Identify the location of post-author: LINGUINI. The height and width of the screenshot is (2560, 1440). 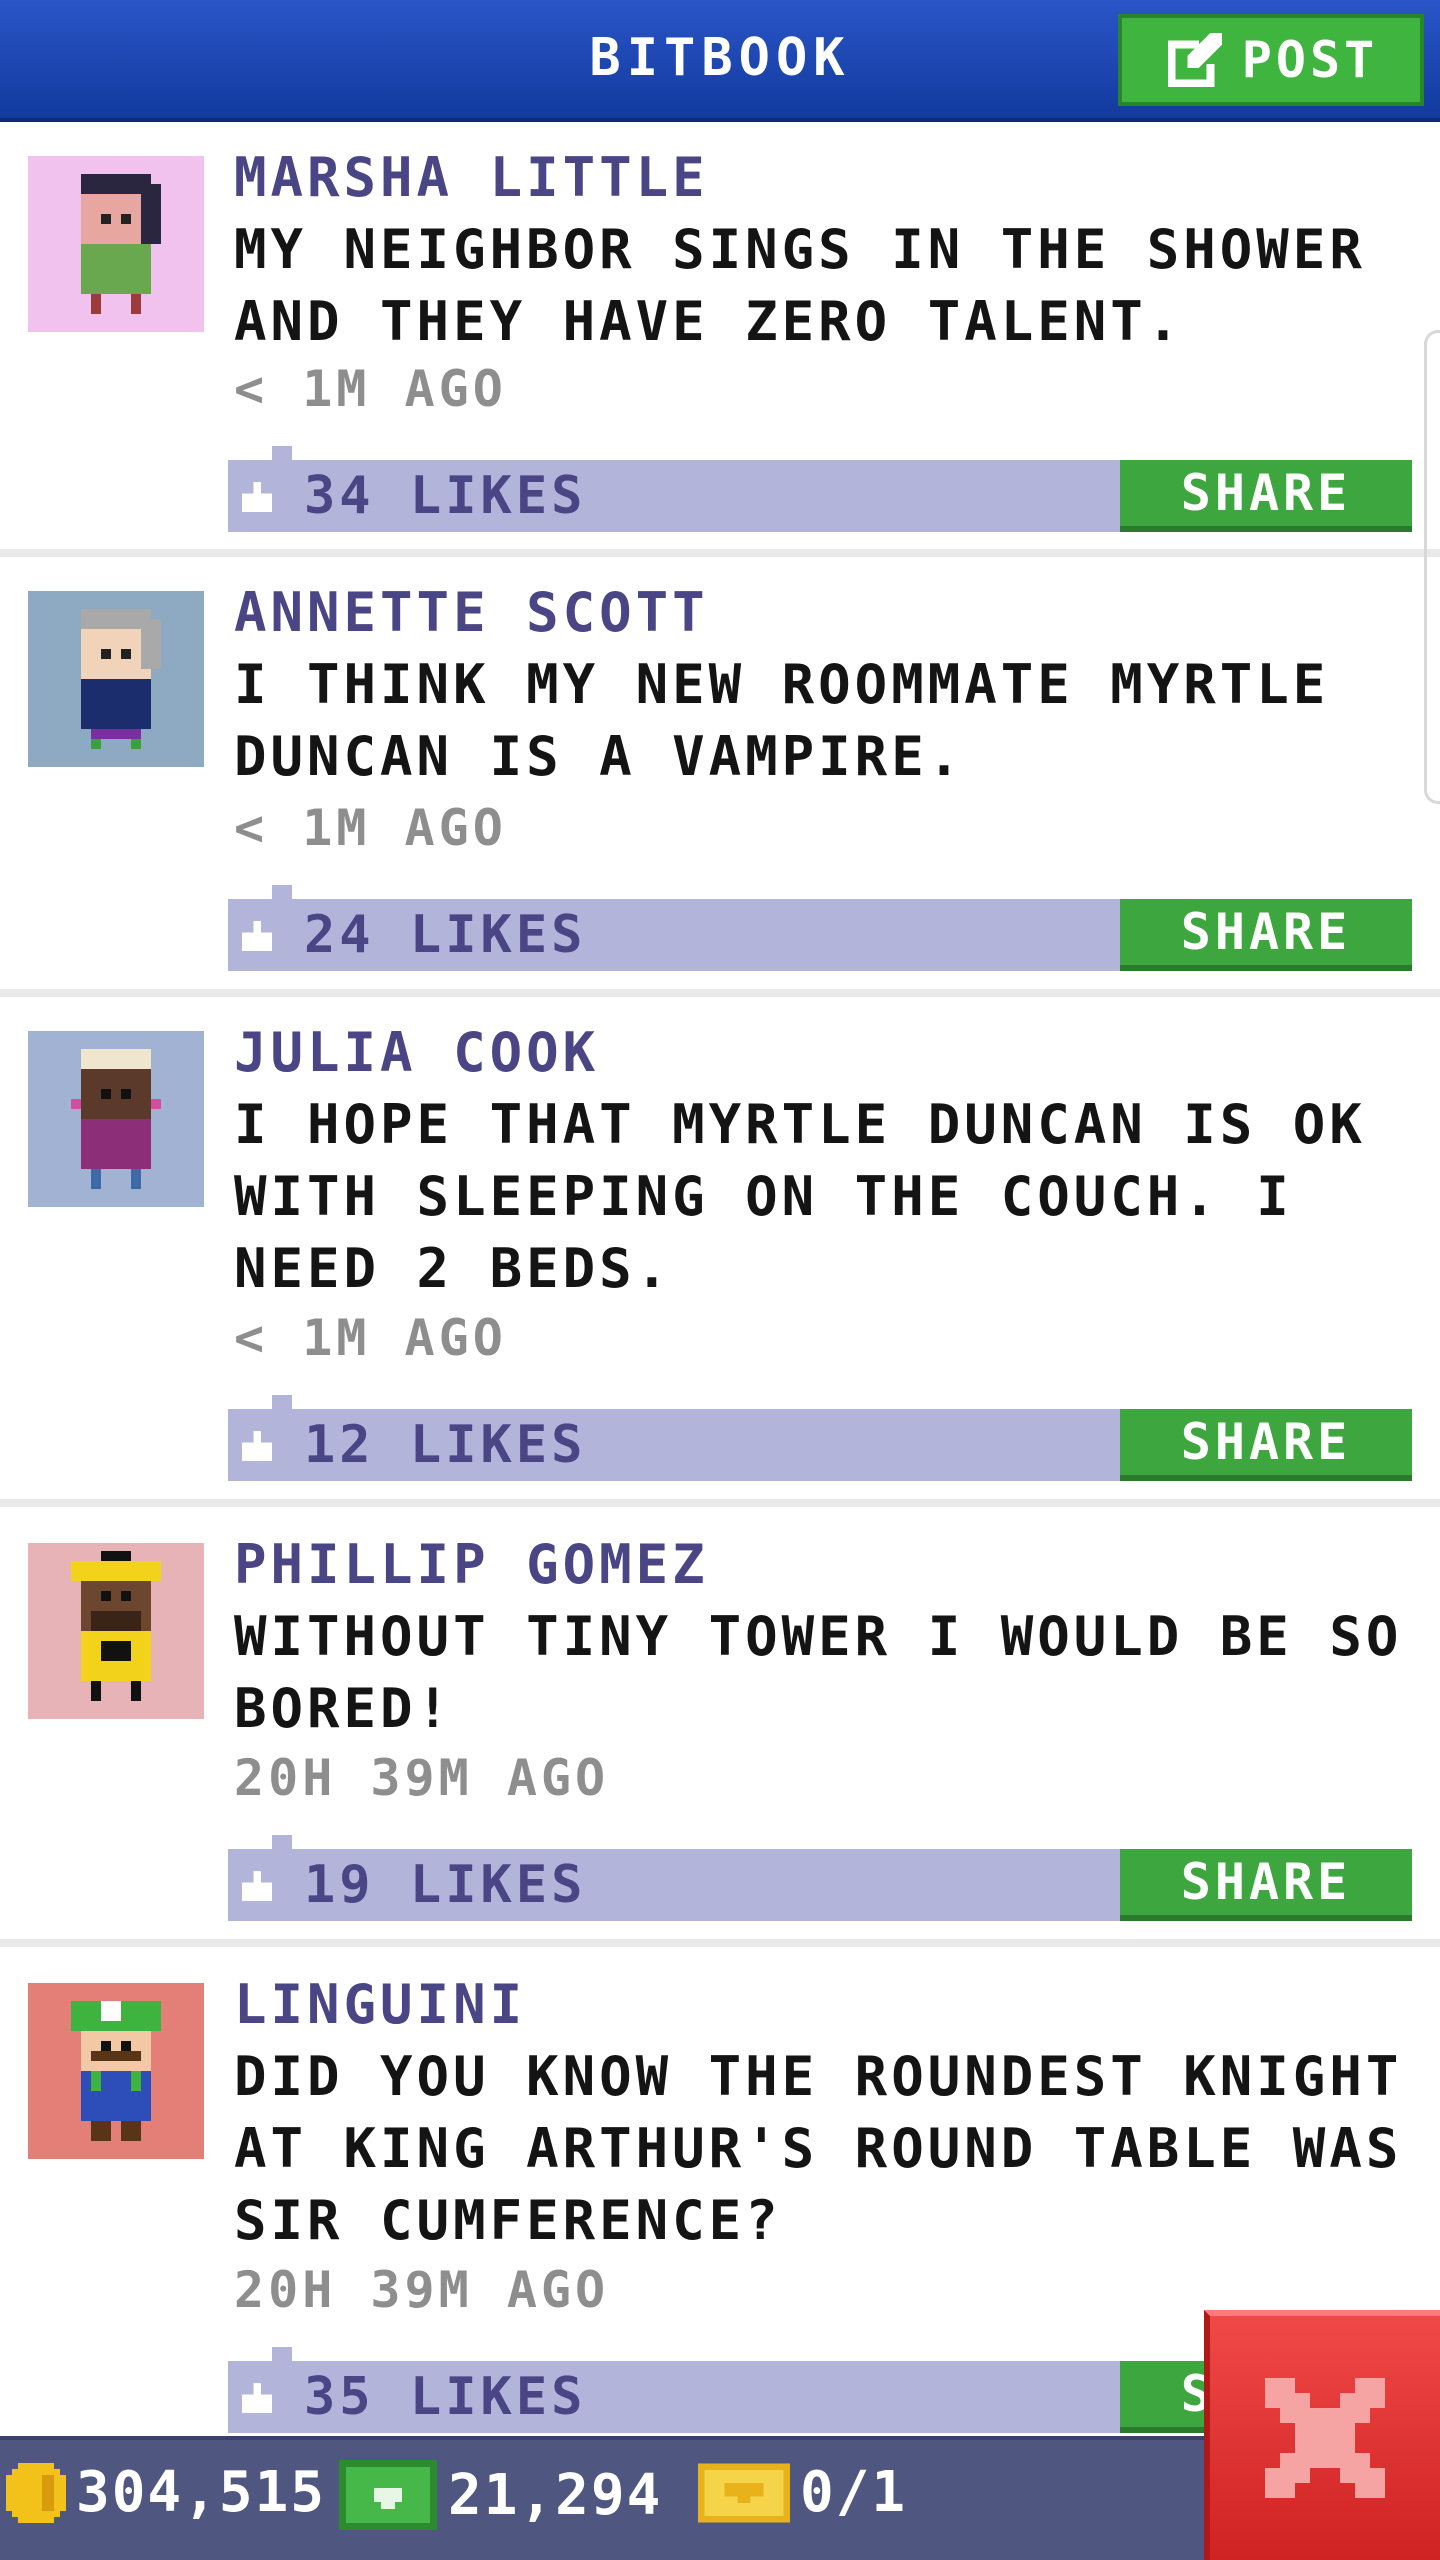
(380, 2004).